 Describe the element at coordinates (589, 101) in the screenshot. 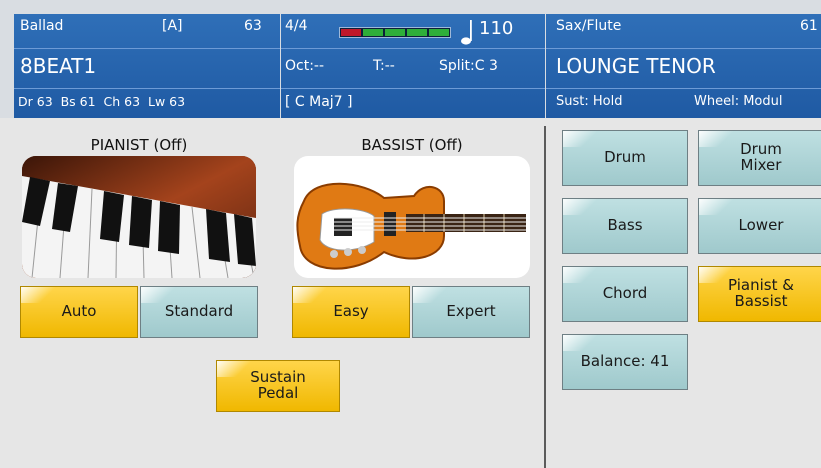

I see `sustain-status: Sust: Hold` at that location.